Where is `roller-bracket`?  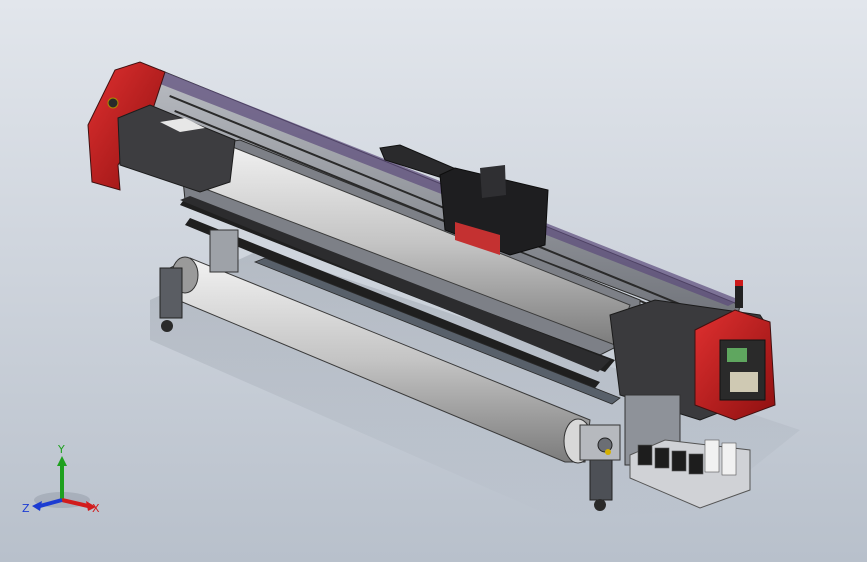
roller-bracket is located at coordinates (600, 442).